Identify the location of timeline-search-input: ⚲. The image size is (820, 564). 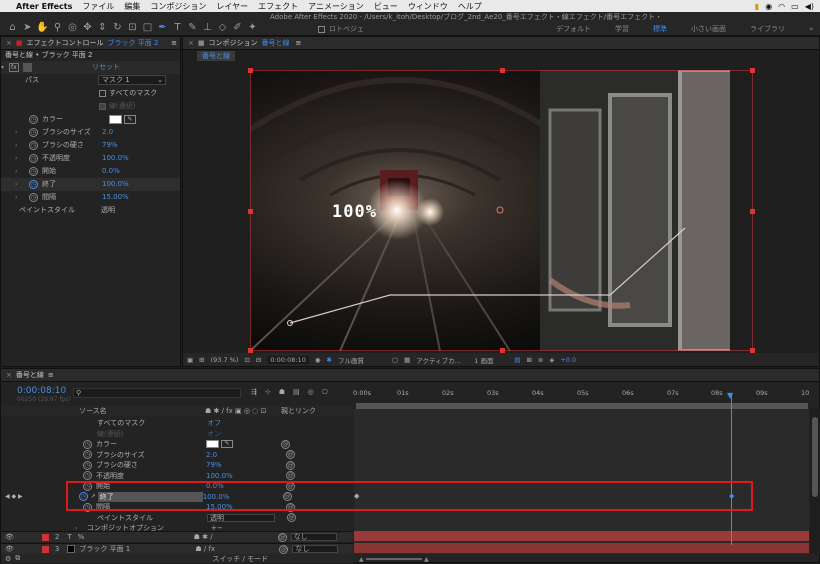
(157, 393).